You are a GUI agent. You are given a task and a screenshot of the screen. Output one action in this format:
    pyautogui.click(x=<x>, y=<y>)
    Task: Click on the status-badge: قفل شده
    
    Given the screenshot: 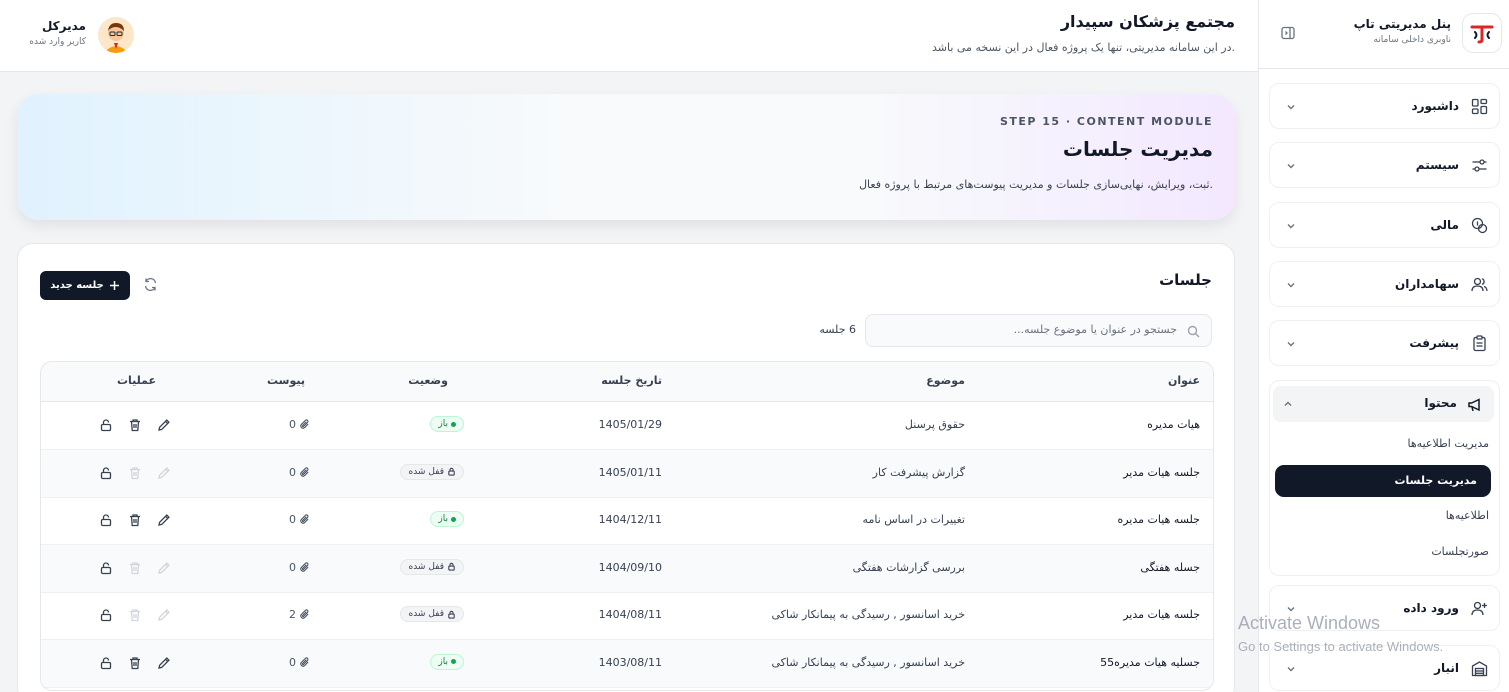 What is the action you would take?
    pyautogui.click(x=432, y=471)
    